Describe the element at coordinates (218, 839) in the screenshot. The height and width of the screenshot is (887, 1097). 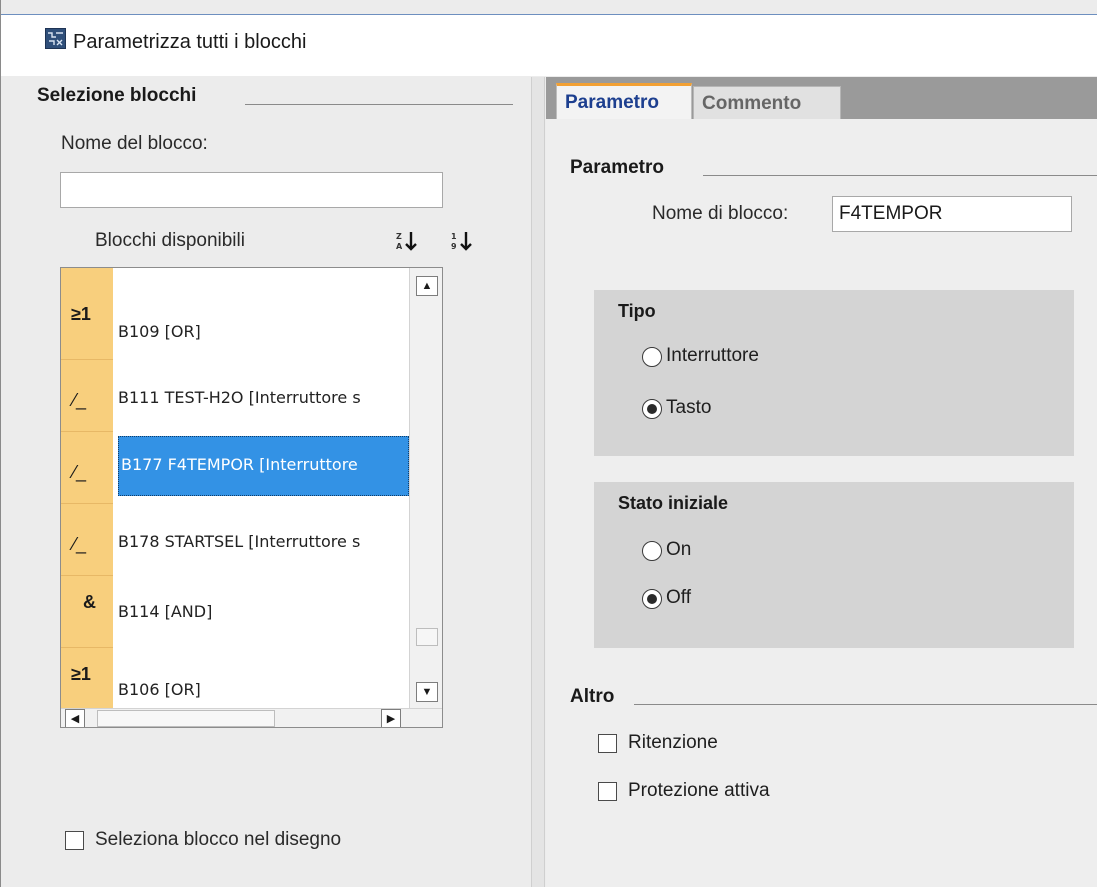
I see `select-in-drawing-label: Seleziona blocco nel disegno` at that location.